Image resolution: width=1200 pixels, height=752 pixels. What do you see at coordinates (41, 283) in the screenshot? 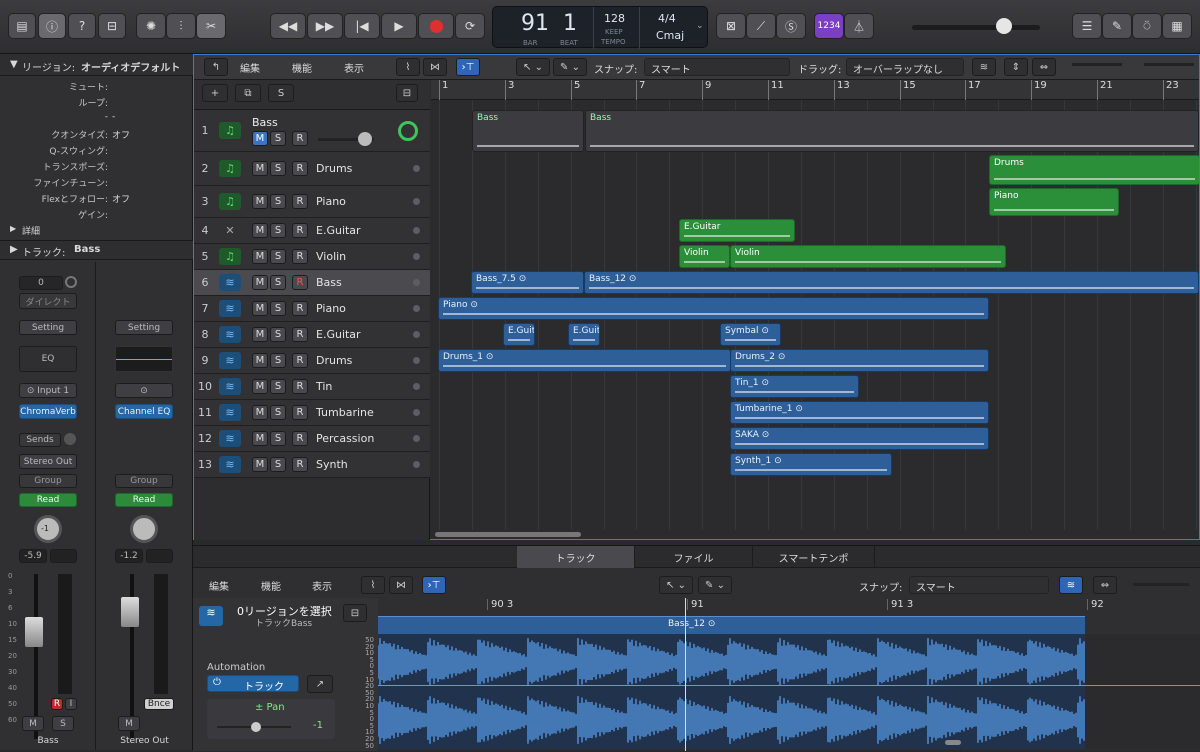
I see `gain-value: 0` at bounding box center [41, 283].